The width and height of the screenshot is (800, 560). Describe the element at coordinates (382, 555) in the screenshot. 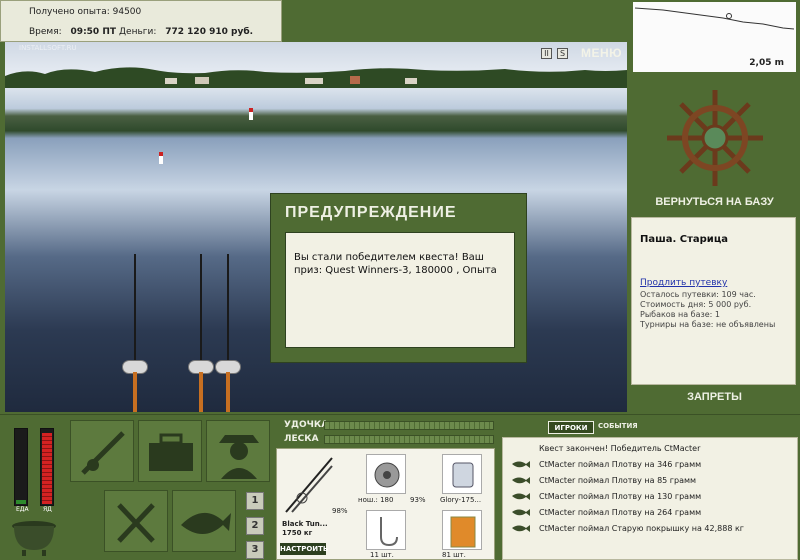

I see `hook-count: 11 шт.` at that location.